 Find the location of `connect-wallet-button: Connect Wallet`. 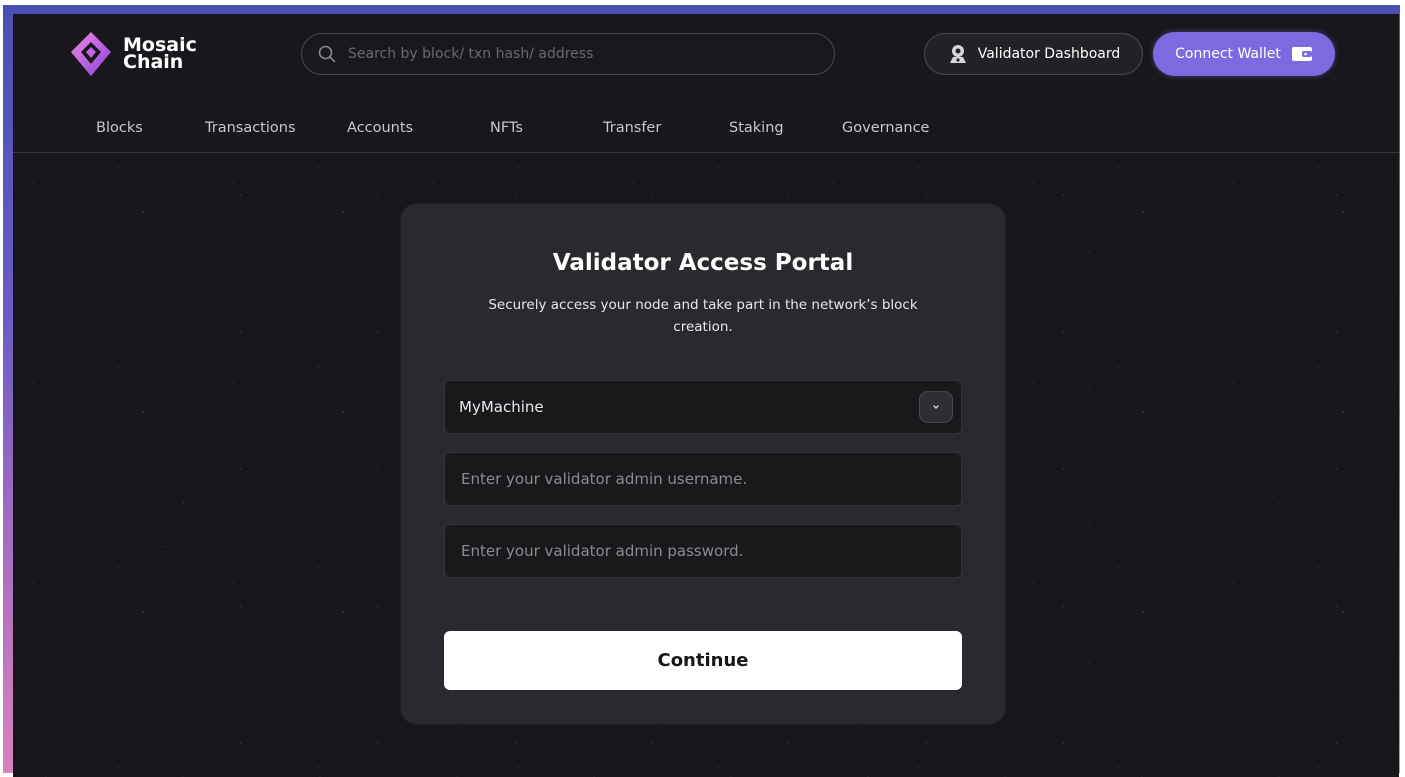

connect-wallet-button: Connect Wallet is located at coordinates (1244, 54).